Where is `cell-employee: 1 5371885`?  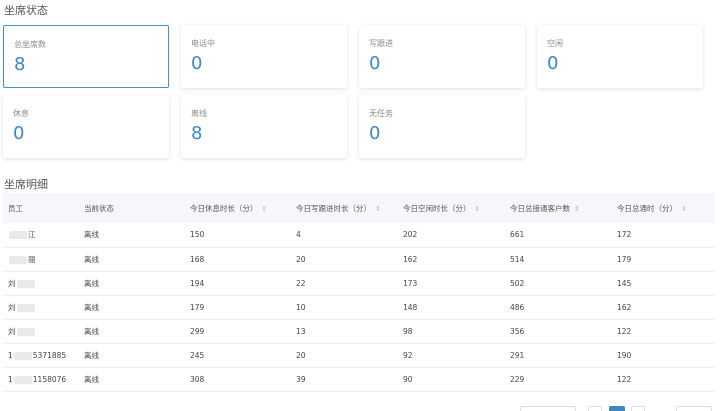 cell-employee: 1 5371885 is located at coordinates (41, 355).